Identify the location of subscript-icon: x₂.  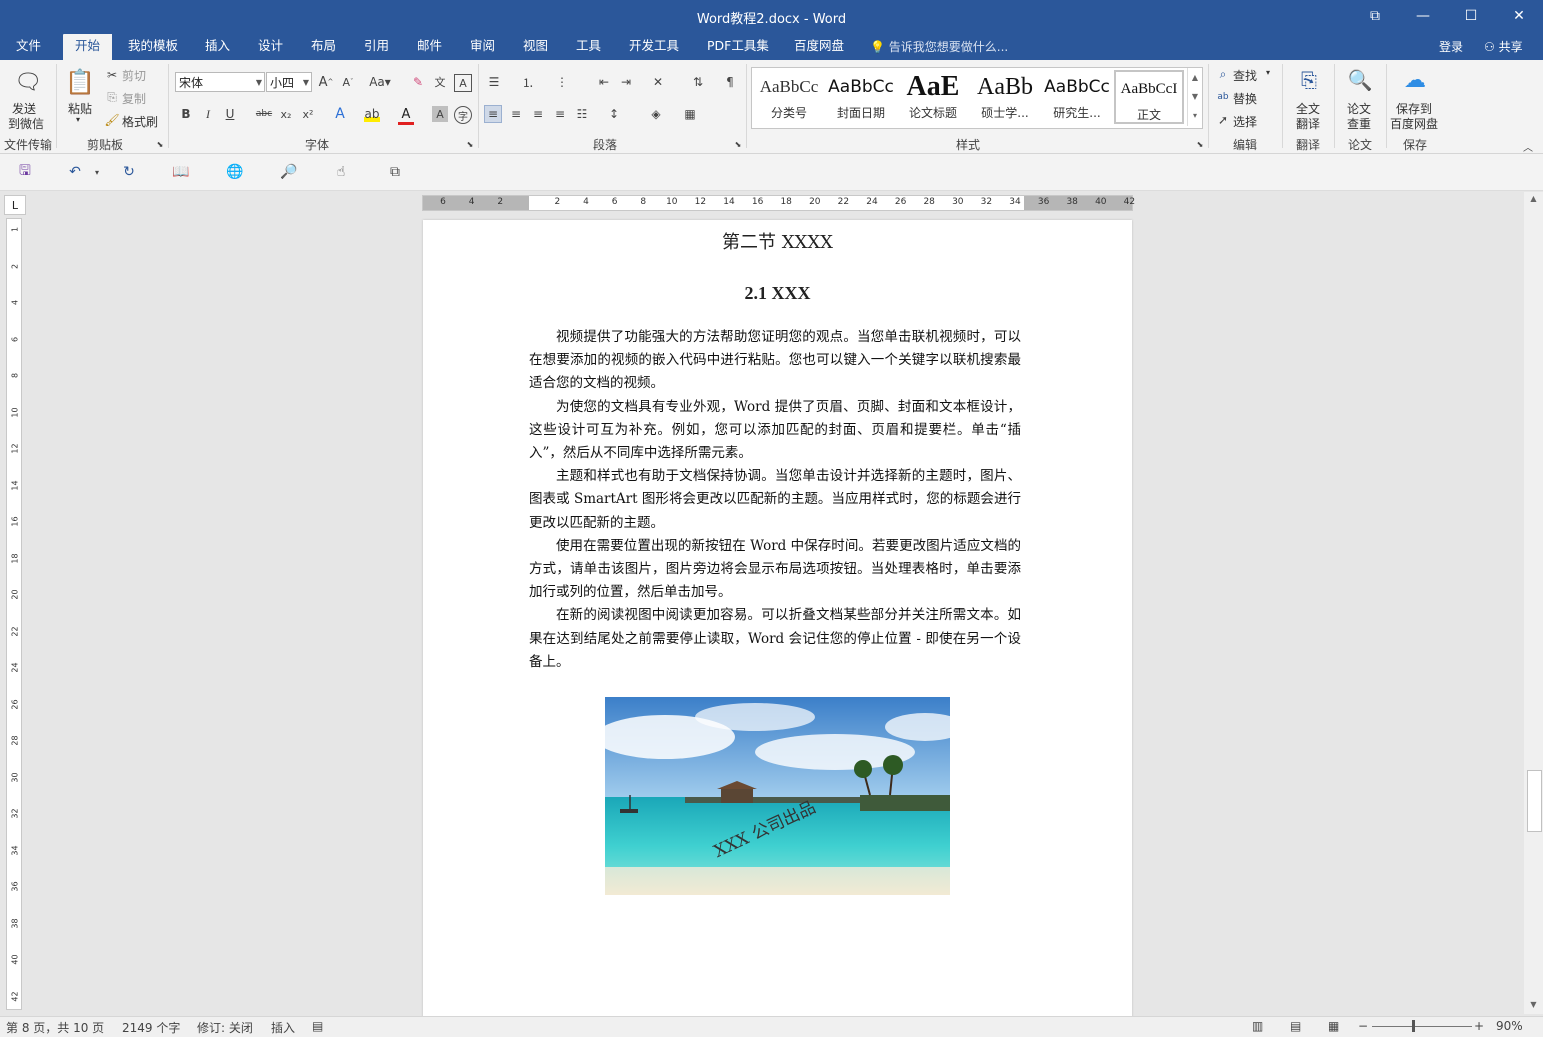
(286, 114).